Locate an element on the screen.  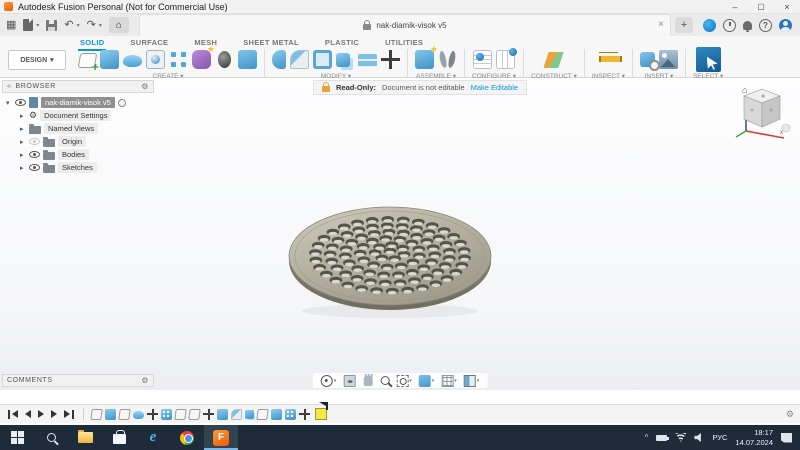
step-forward-button is located at coordinates (54, 414).